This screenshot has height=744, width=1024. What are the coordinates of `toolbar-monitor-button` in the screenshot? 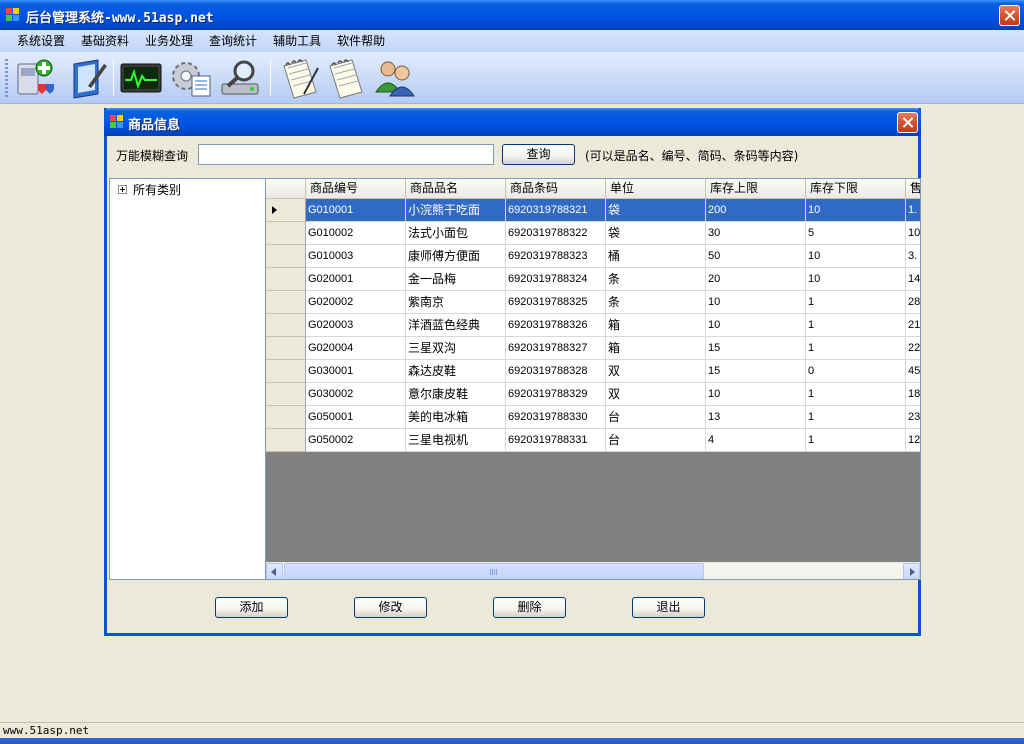 It's located at (141, 78).